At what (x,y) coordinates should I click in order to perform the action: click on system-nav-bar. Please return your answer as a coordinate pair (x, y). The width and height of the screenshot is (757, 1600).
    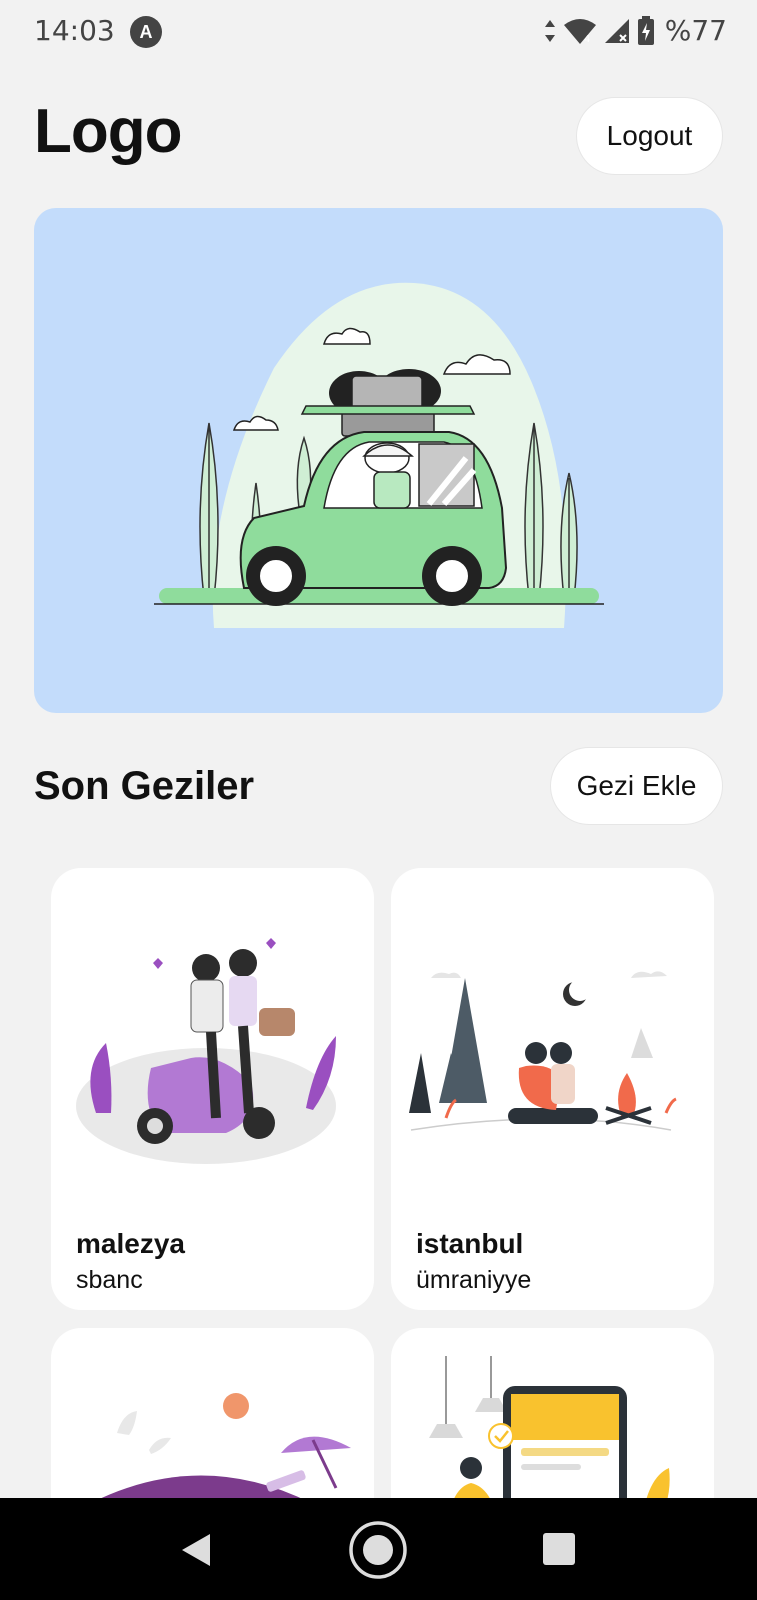
    Looking at the image, I should click on (378, 1549).